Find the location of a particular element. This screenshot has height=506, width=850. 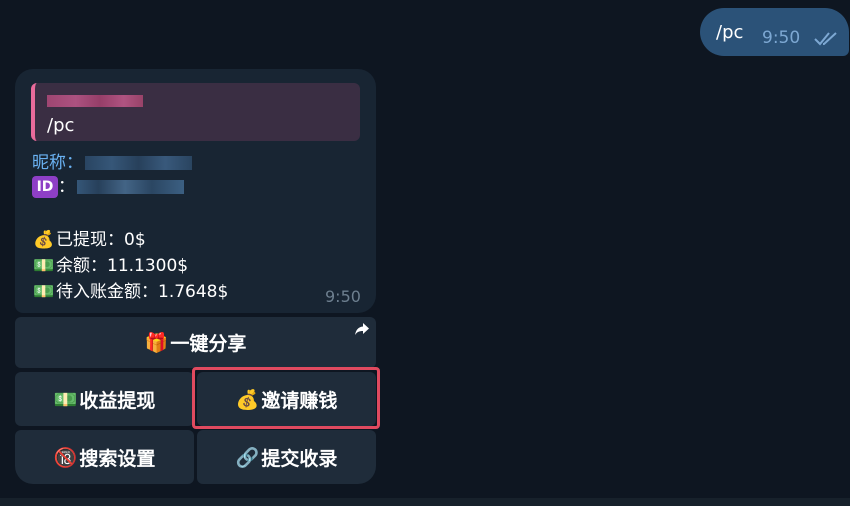

gift-icon: 🎁 is located at coordinates (156, 343).